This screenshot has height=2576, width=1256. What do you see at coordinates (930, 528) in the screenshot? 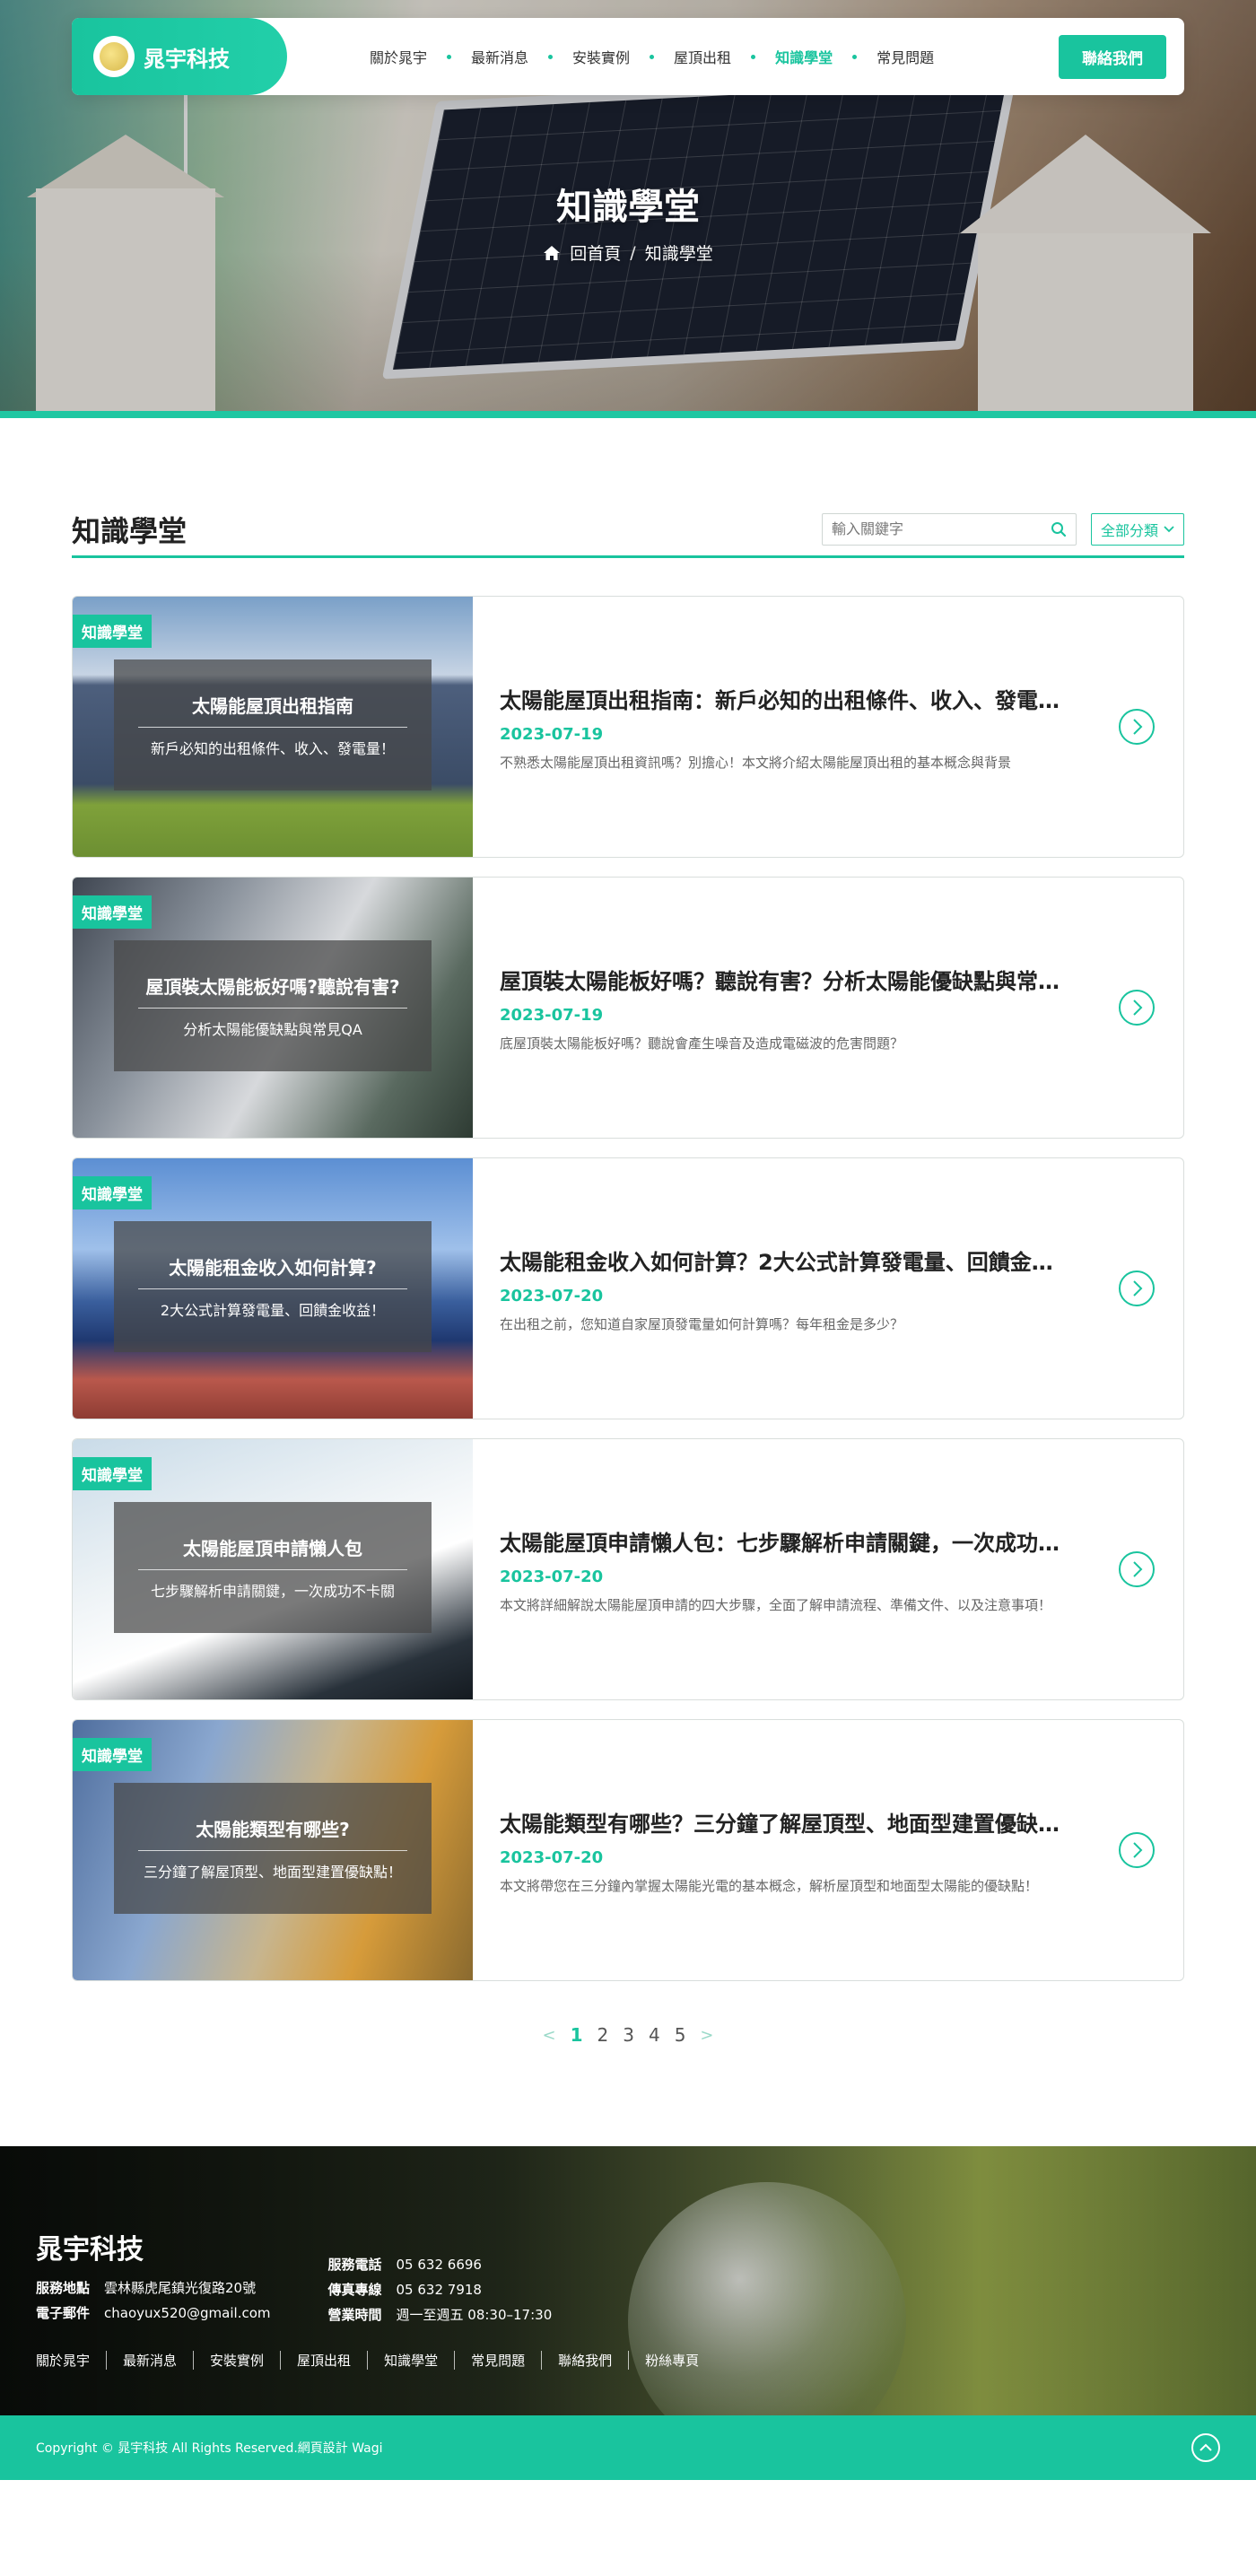
I see `search-input` at bounding box center [930, 528].